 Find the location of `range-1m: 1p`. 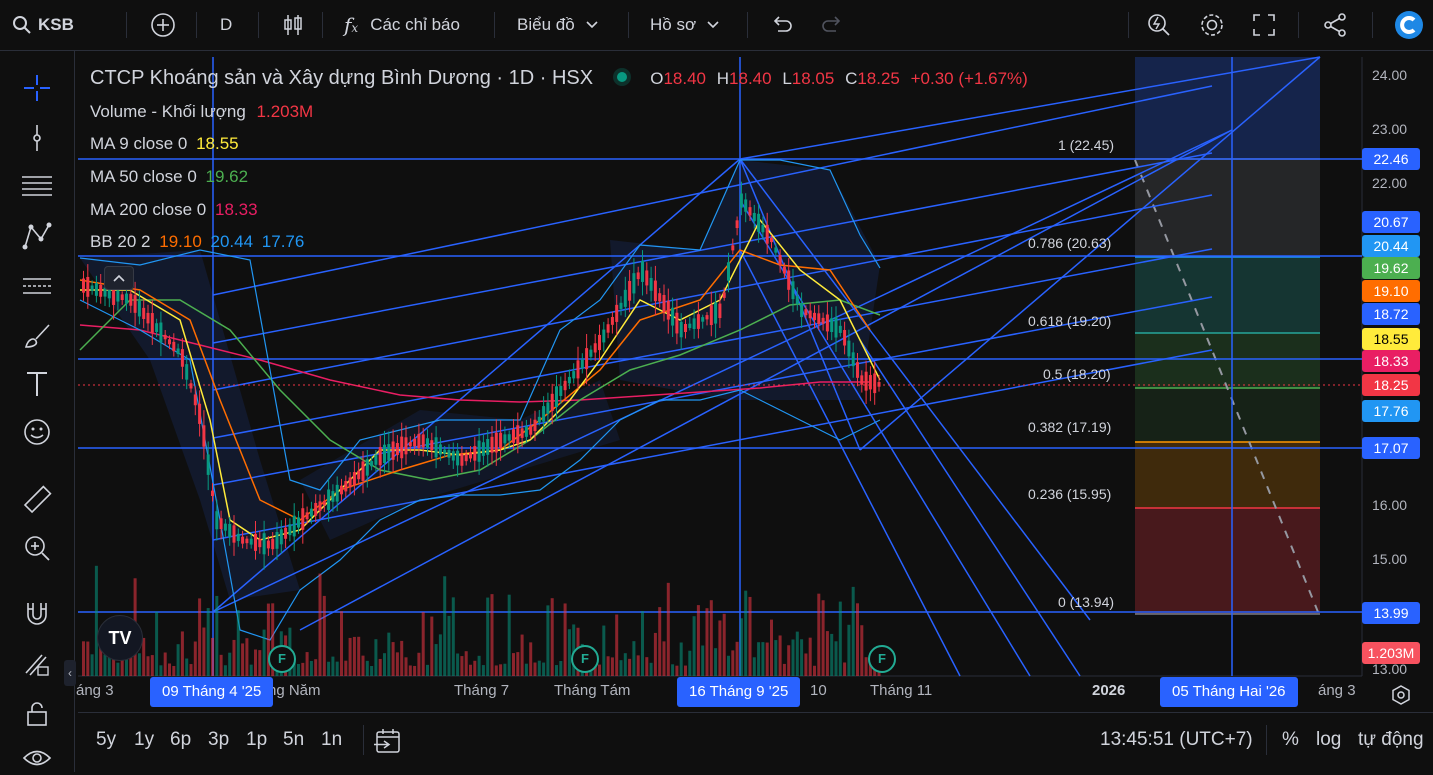

range-1m: 1p is located at coordinates (256, 740).